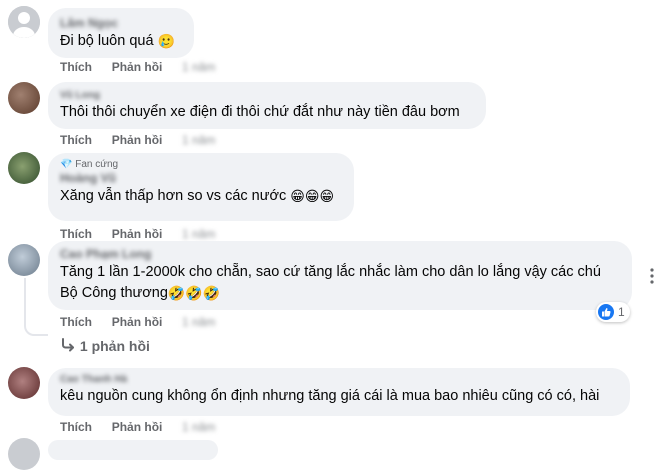 This screenshot has width=670, height=470. What do you see at coordinates (194, 293) in the screenshot?
I see `comment-emoji: 🤣🤣🤣` at bounding box center [194, 293].